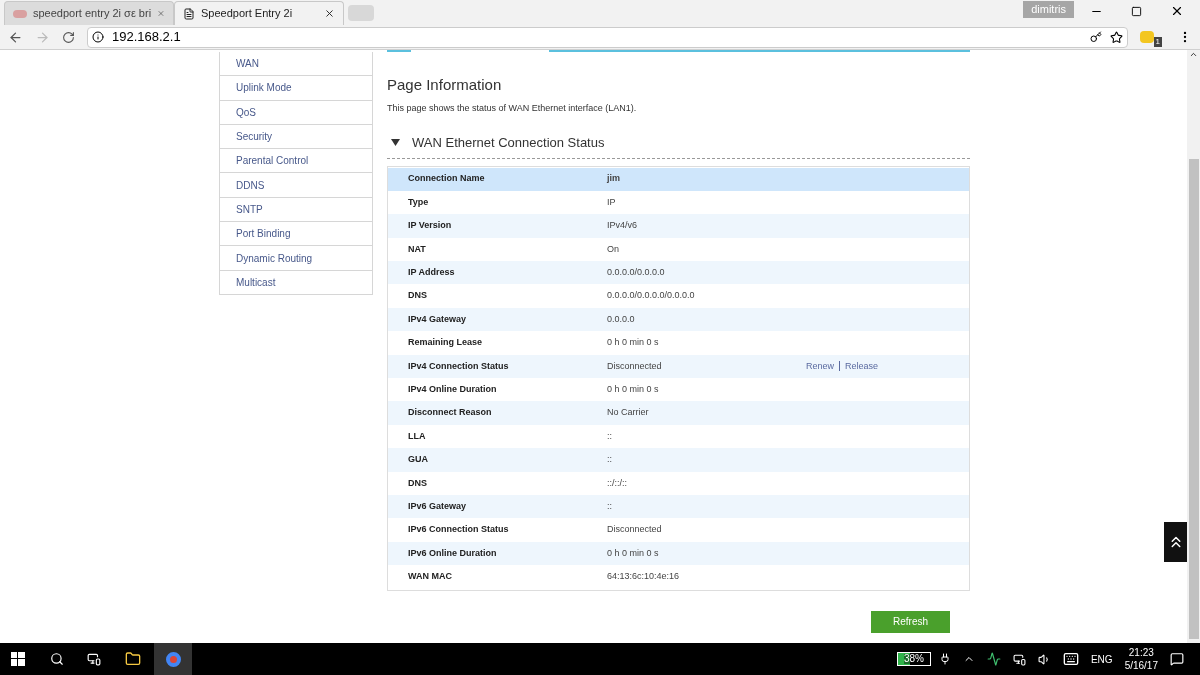  What do you see at coordinates (296, 234) in the screenshot?
I see `sidebar-item: Port Binding` at bounding box center [296, 234].